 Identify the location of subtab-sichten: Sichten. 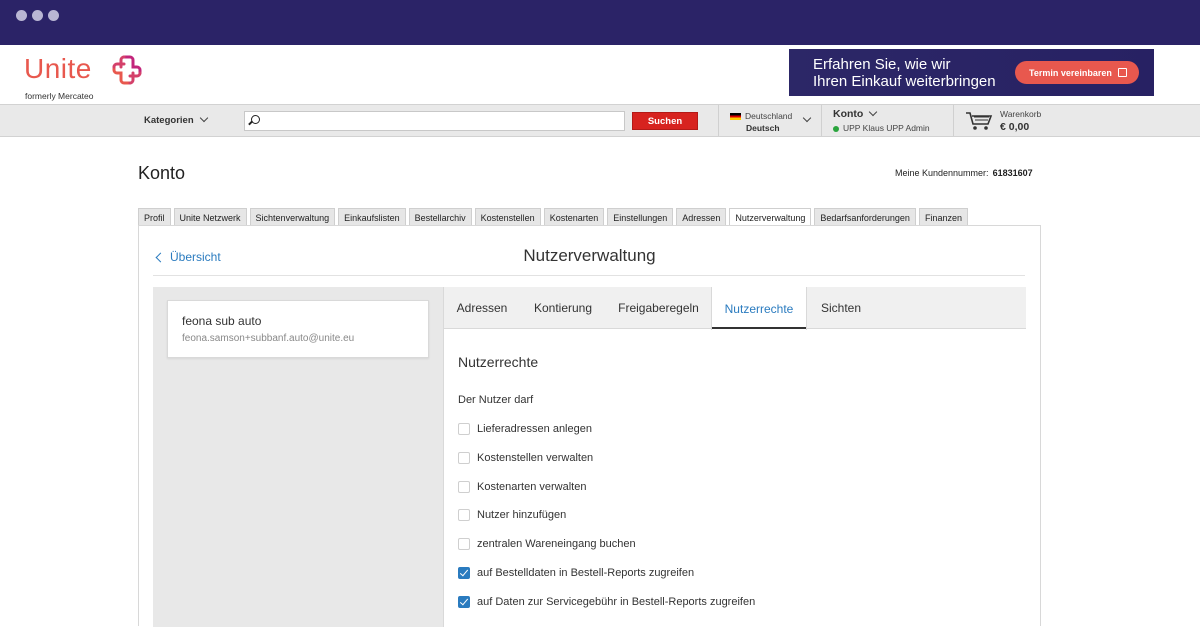
(841, 308).